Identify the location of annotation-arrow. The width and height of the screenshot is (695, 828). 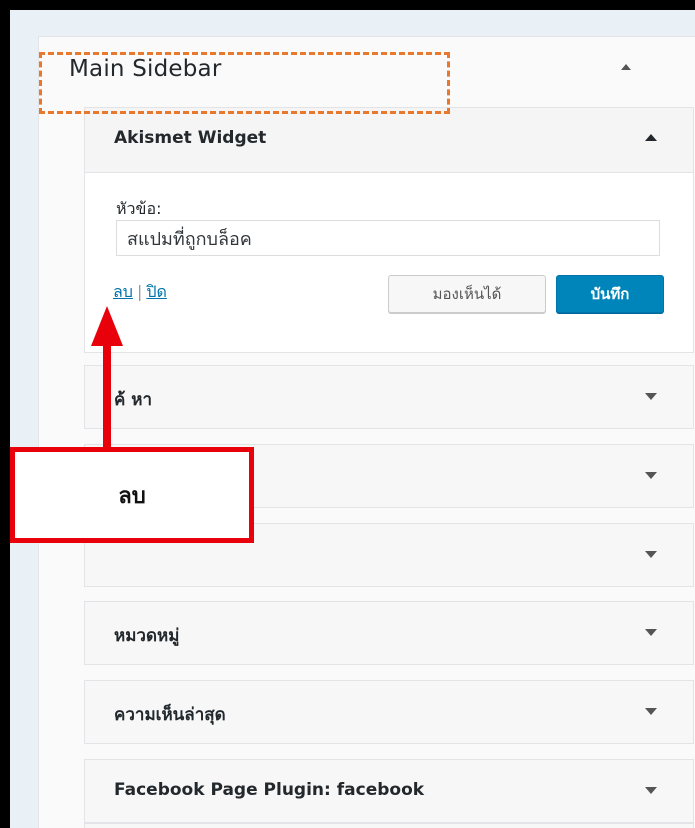
(107, 377).